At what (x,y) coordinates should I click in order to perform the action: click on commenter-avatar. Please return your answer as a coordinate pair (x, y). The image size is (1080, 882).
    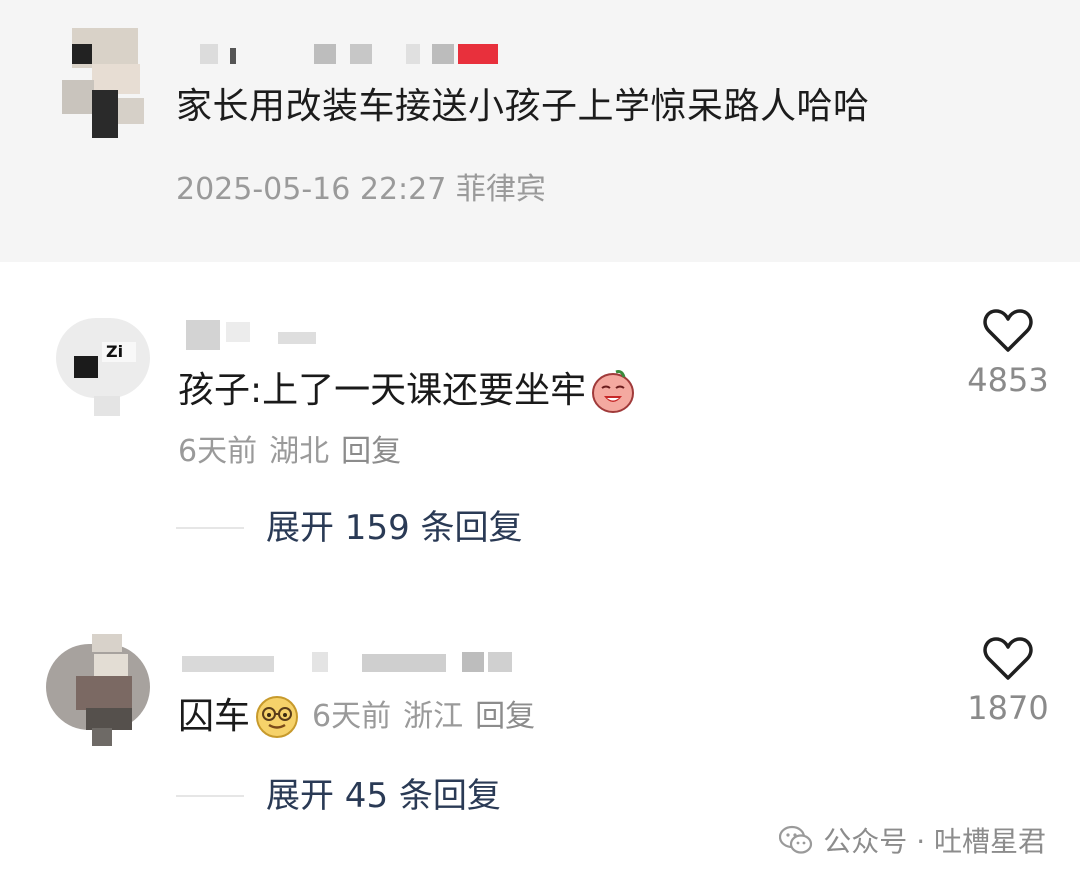
    Looking at the image, I should click on (98, 690).